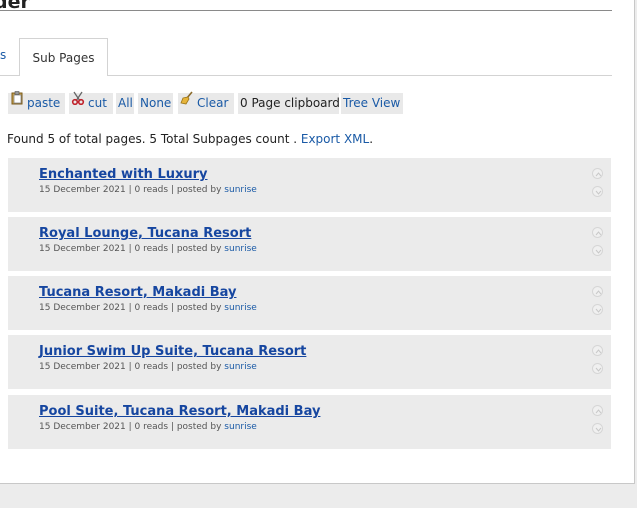  Describe the element at coordinates (137, 292) in the screenshot. I see `page-title-link: Tucana Resort, Makadi Bay` at that location.